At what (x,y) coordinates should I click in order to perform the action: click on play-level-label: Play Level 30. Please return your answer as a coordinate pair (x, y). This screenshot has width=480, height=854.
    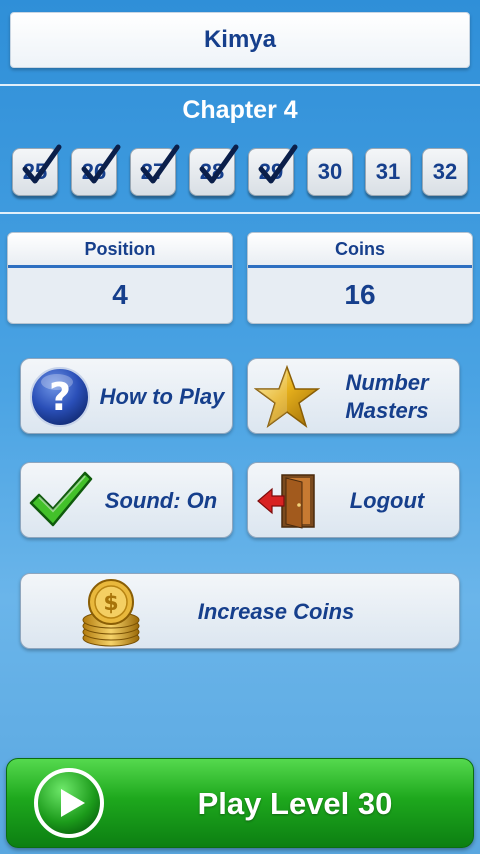
    Looking at the image, I should click on (295, 803).